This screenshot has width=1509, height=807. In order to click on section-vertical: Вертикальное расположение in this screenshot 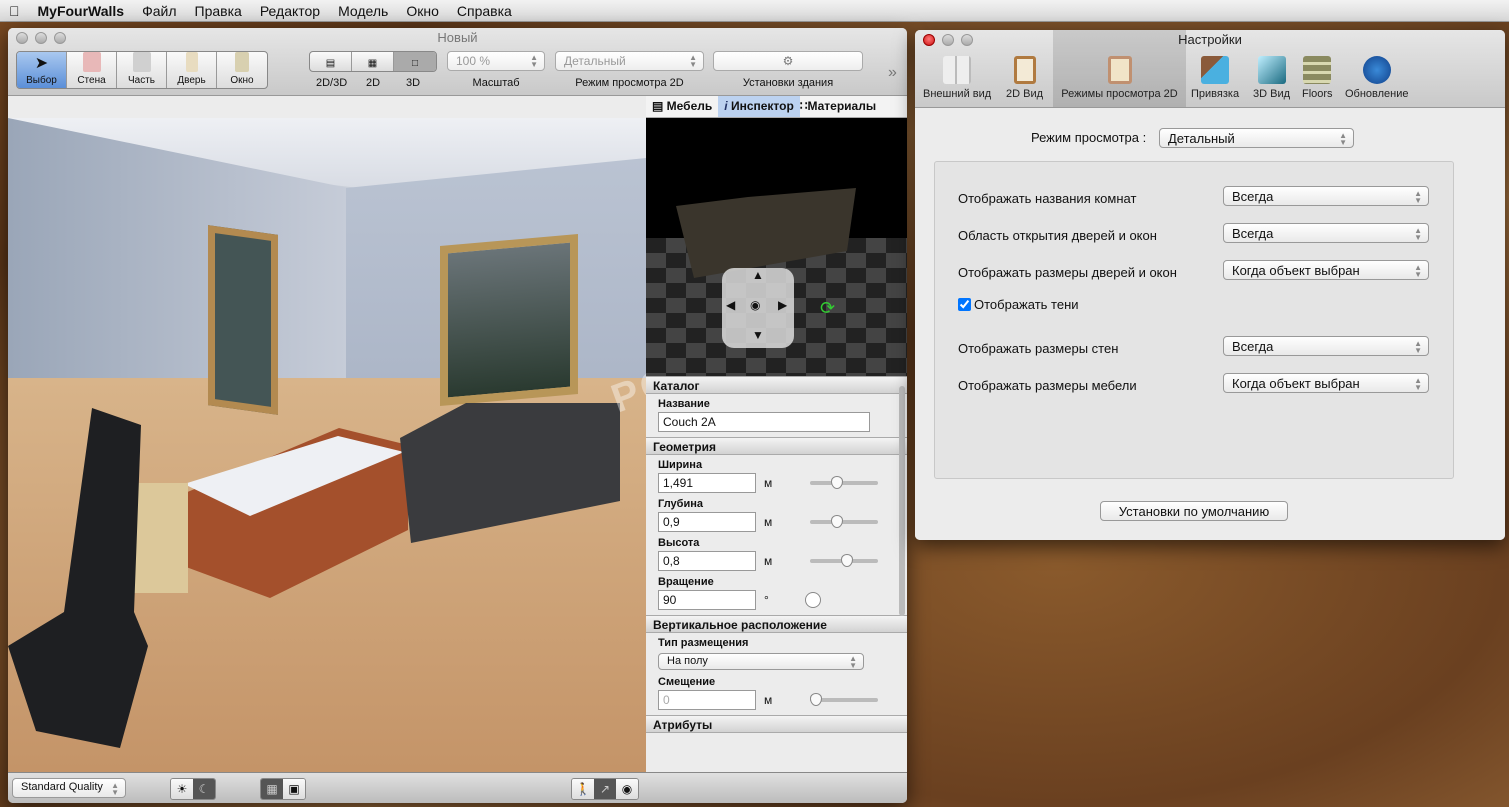, I will do `click(776, 624)`.